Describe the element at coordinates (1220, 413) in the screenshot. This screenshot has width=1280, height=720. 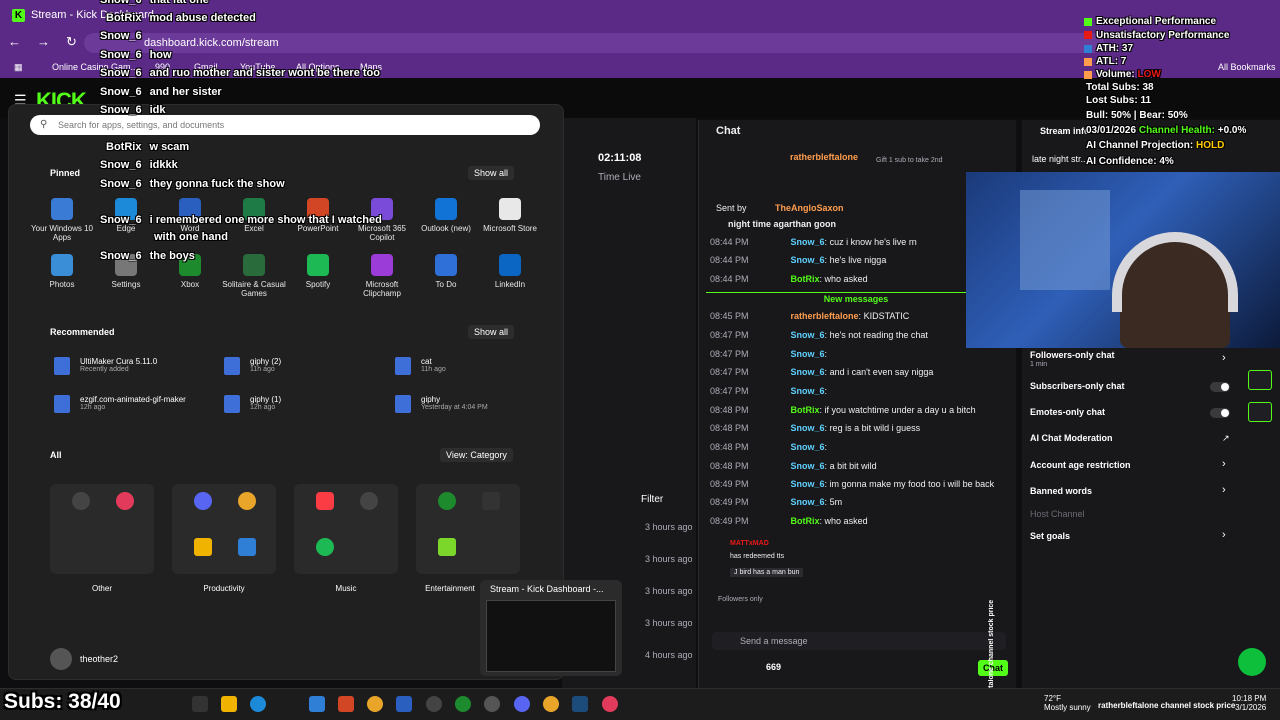
I see `emotes-only-toggle` at that location.